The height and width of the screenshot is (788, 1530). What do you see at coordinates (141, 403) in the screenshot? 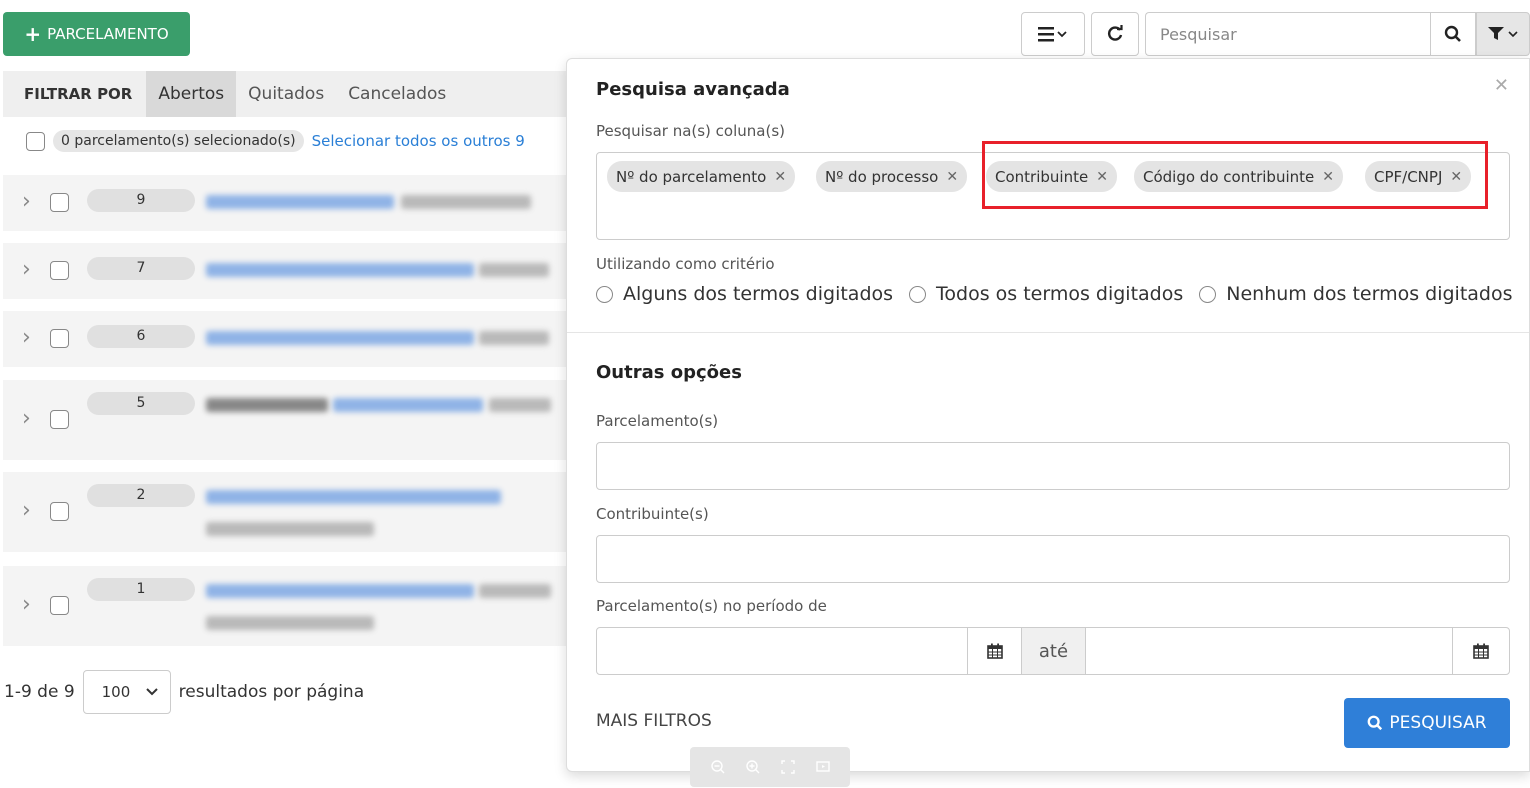
I see `row-number: 5` at bounding box center [141, 403].